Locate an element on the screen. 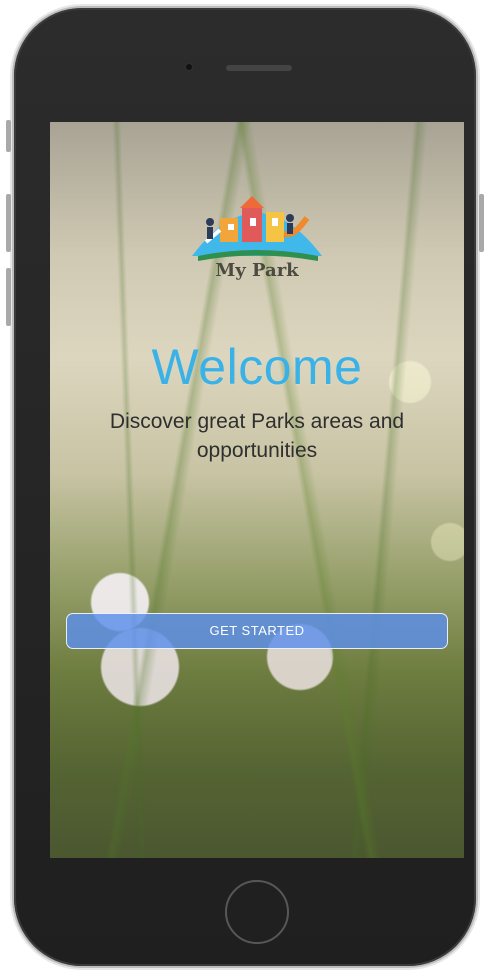 This screenshot has height=980, width=488. mute-switch is located at coordinates (8, 136).